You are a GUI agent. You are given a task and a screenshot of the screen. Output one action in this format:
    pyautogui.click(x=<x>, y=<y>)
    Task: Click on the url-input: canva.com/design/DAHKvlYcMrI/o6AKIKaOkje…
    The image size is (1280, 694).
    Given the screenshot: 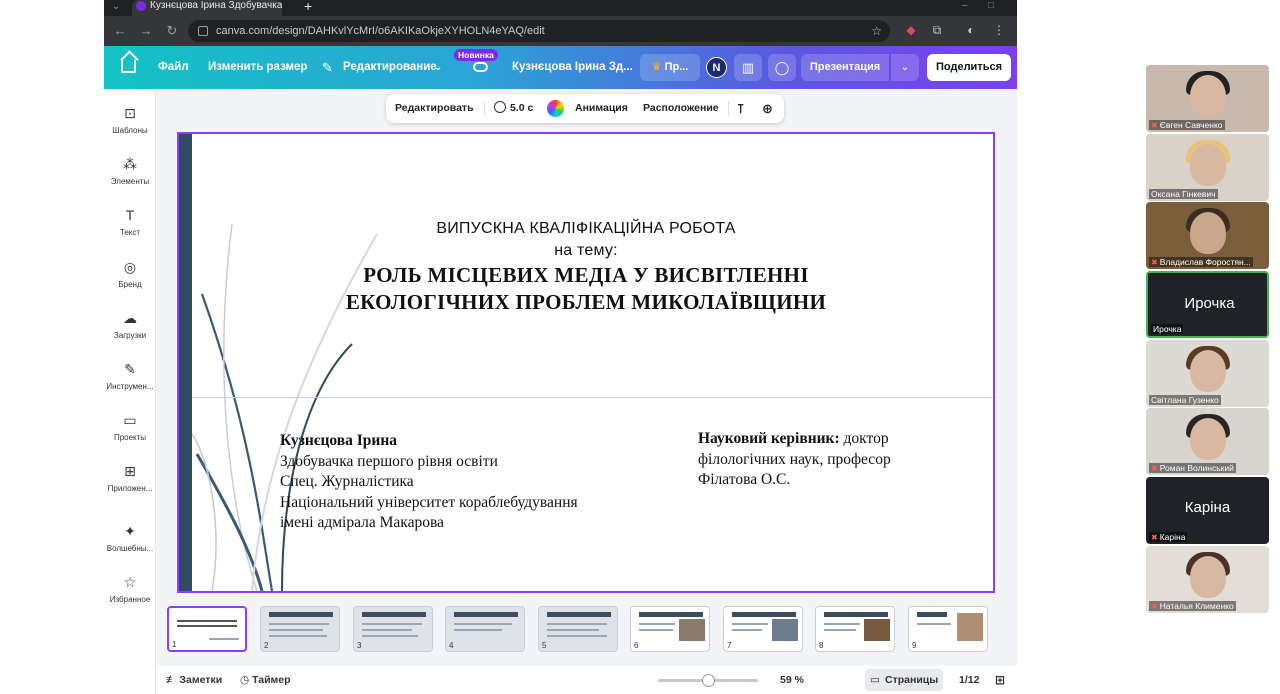 What is the action you would take?
    pyautogui.click(x=539, y=31)
    